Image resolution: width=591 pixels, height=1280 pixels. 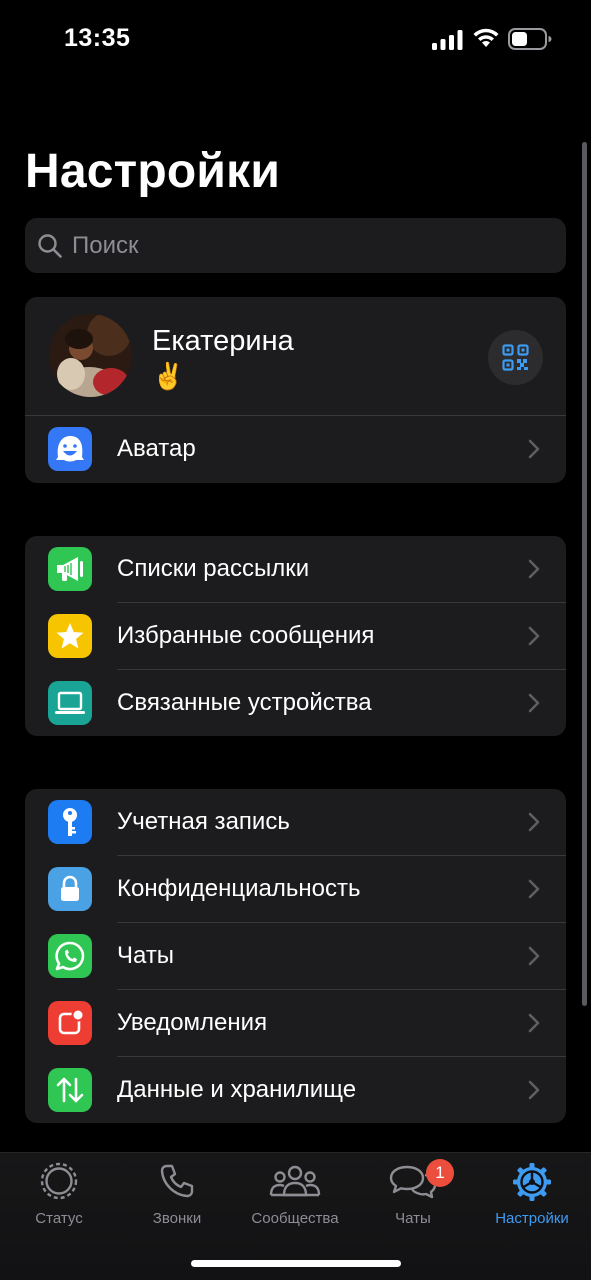 I want to click on settings-row-notifications: Уведомления, so click(x=295, y=1023).